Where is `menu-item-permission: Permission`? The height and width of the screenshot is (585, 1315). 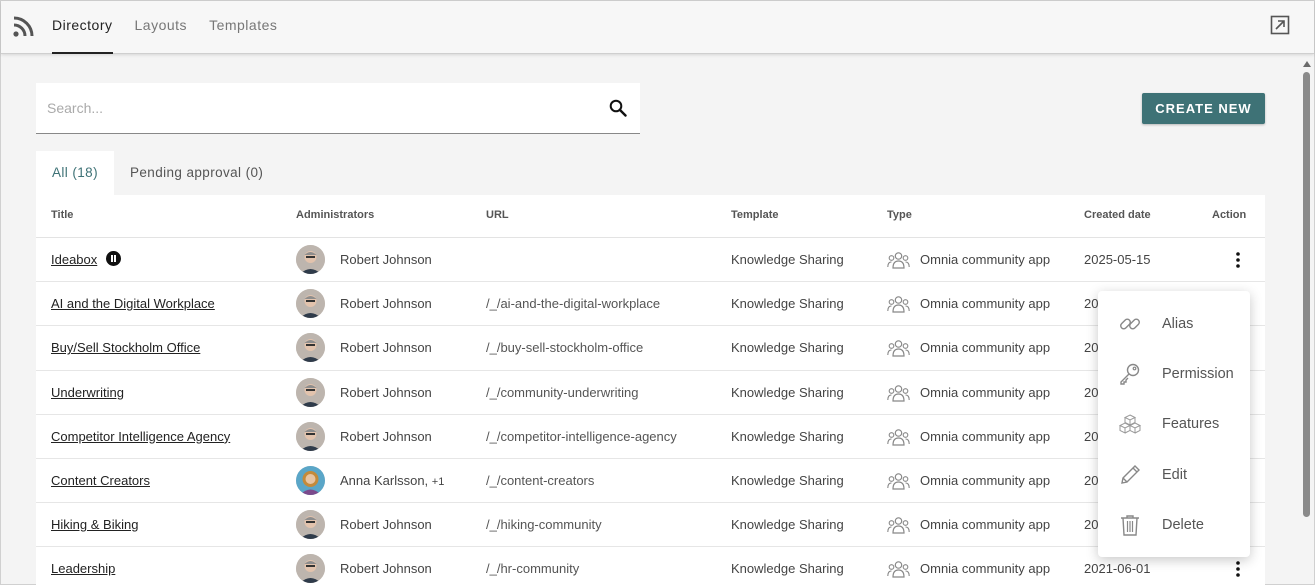
menu-item-permission: Permission is located at coordinates (1174, 374).